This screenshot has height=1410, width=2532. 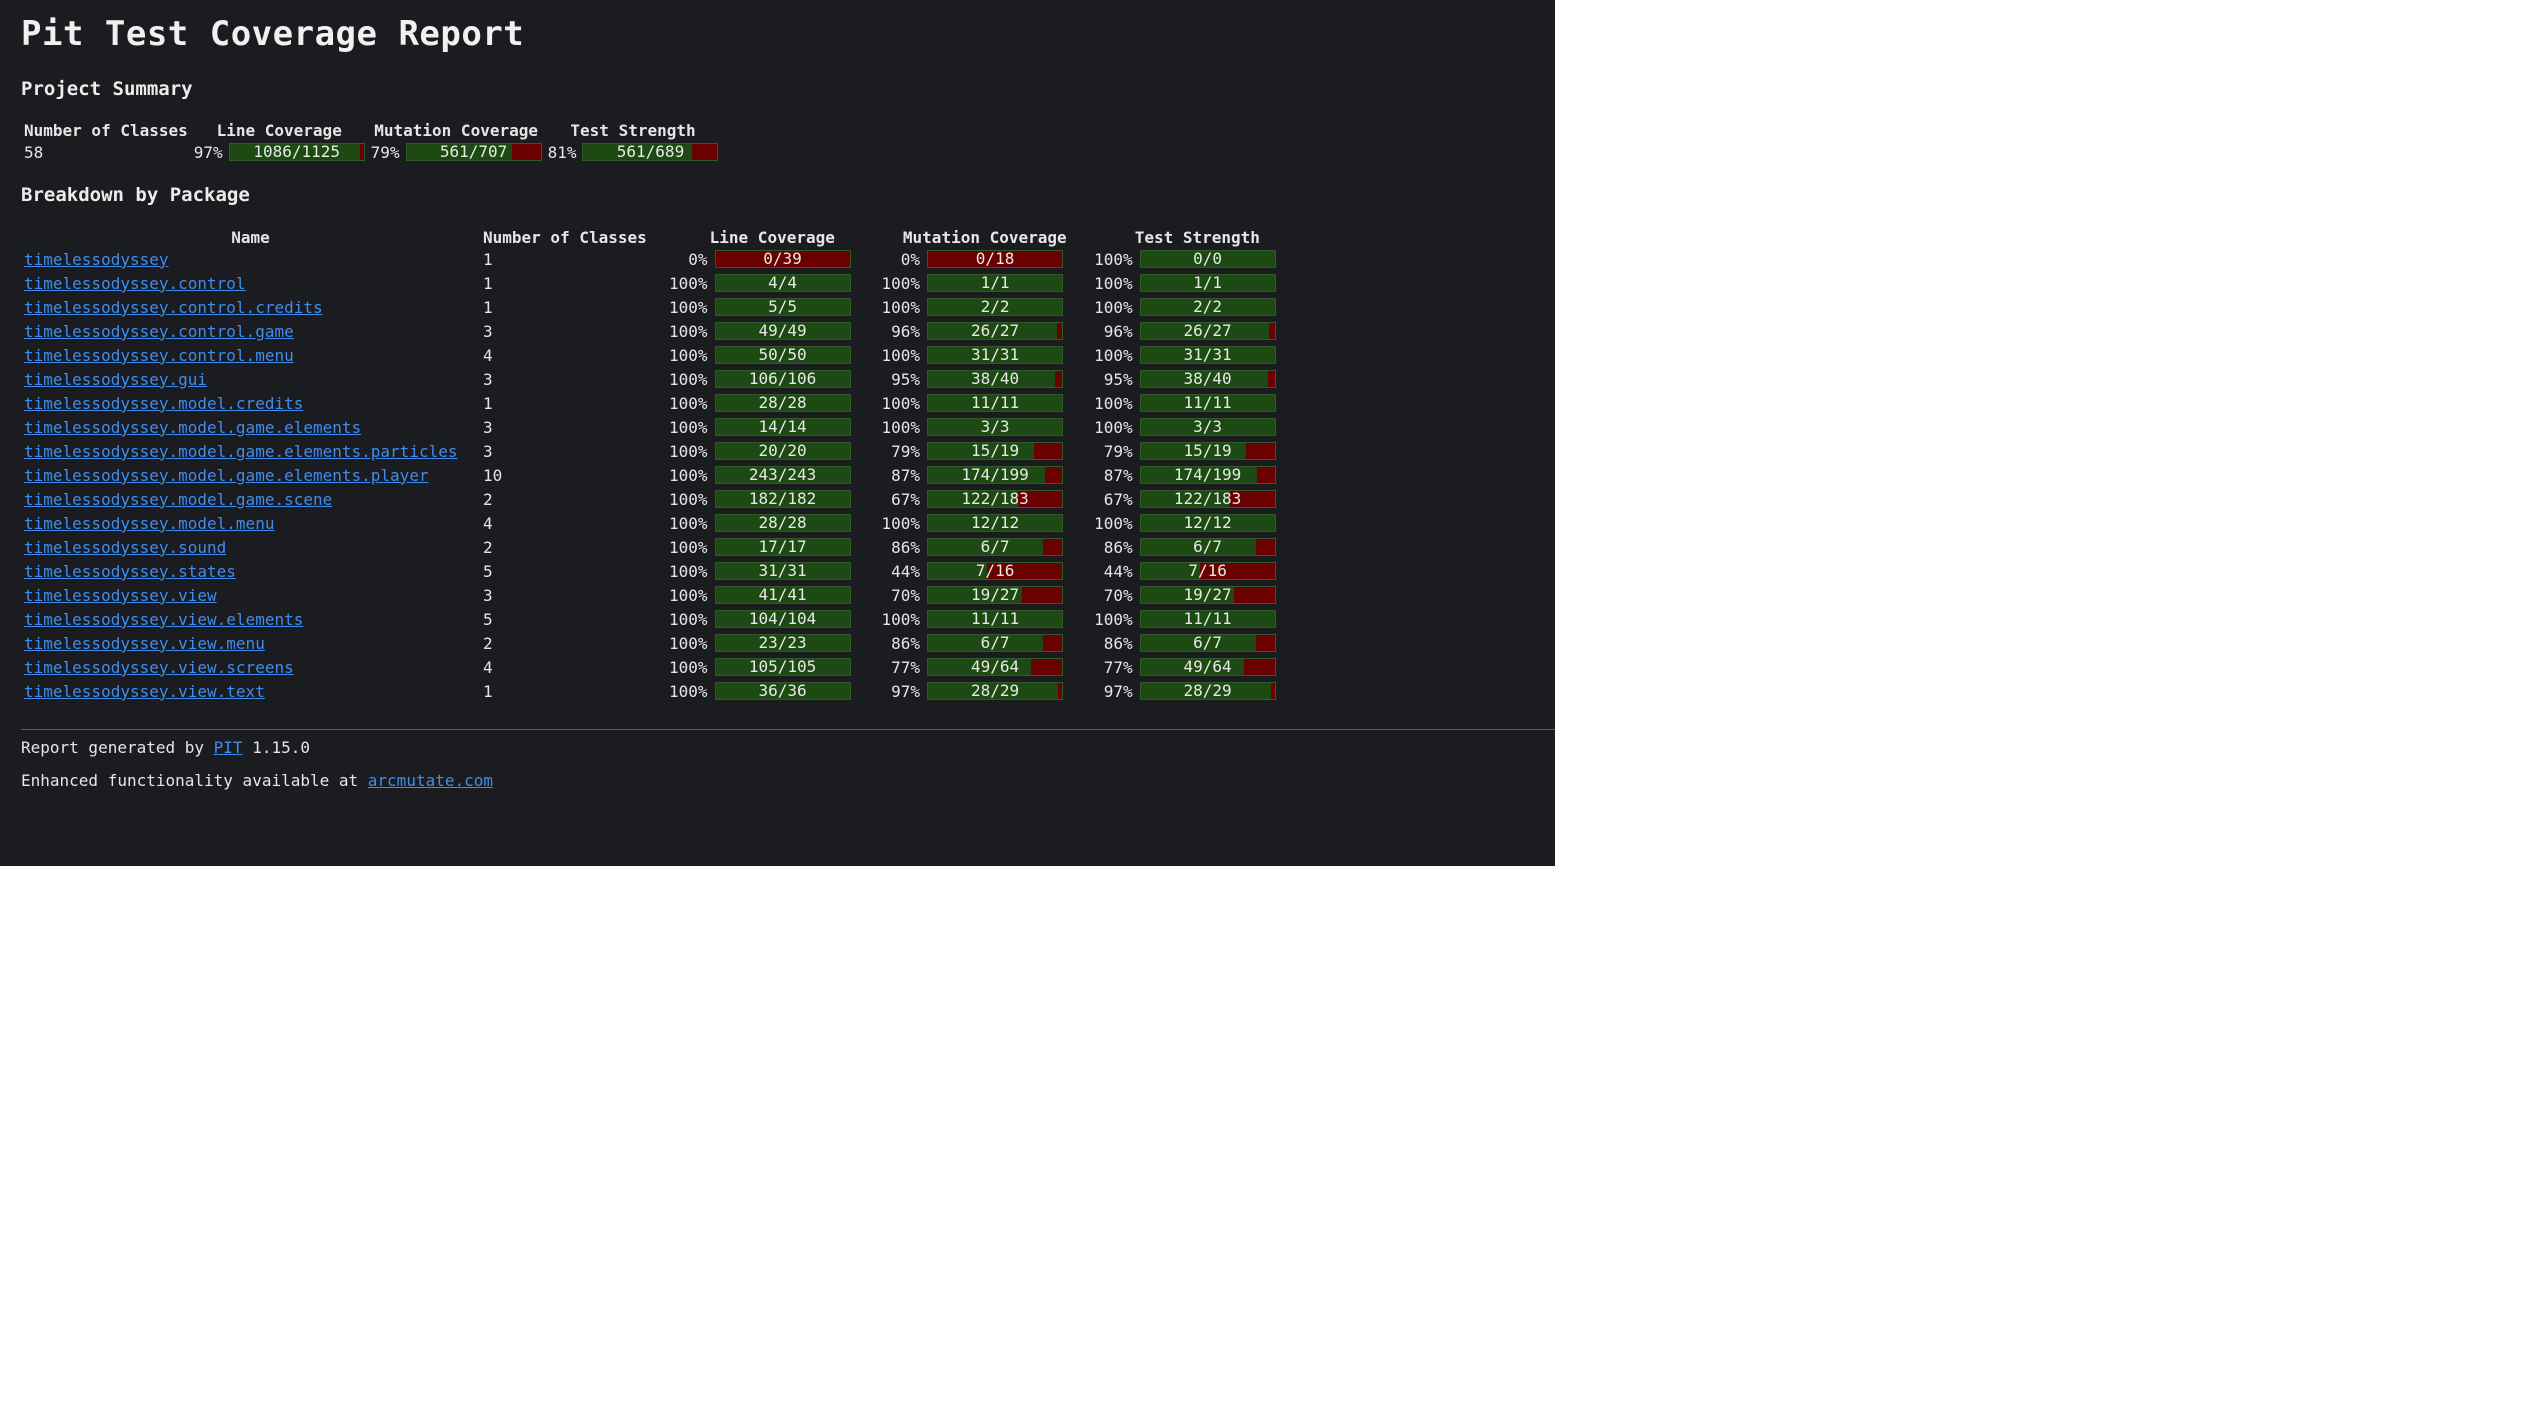 What do you see at coordinates (995, 402) in the screenshot?
I see `package-mutation-bar-label: 11/11` at bounding box center [995, 402].